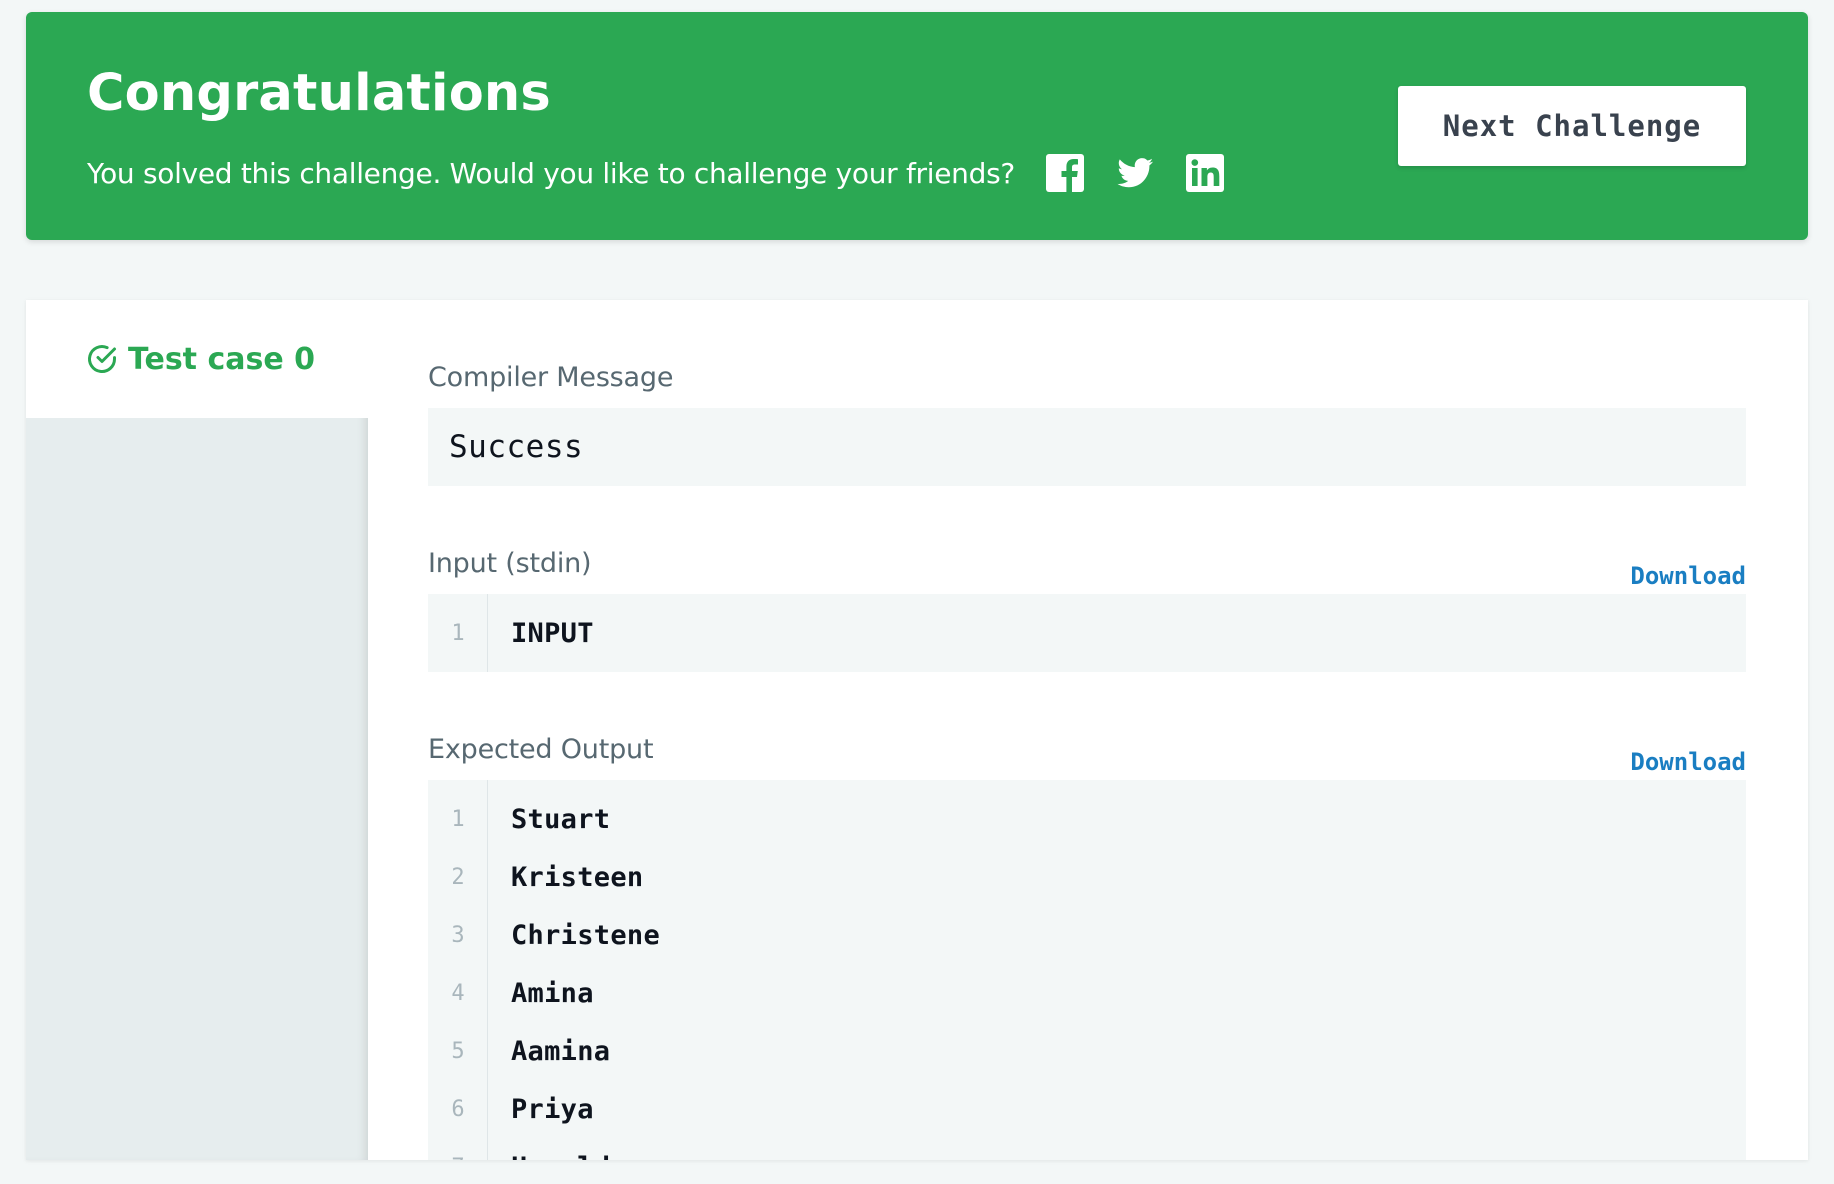 This screenshot has width=1834, height=1184. Describe the element at coordinates (458, 1051) in the screenshot. I see `line-number: 5` at that location.